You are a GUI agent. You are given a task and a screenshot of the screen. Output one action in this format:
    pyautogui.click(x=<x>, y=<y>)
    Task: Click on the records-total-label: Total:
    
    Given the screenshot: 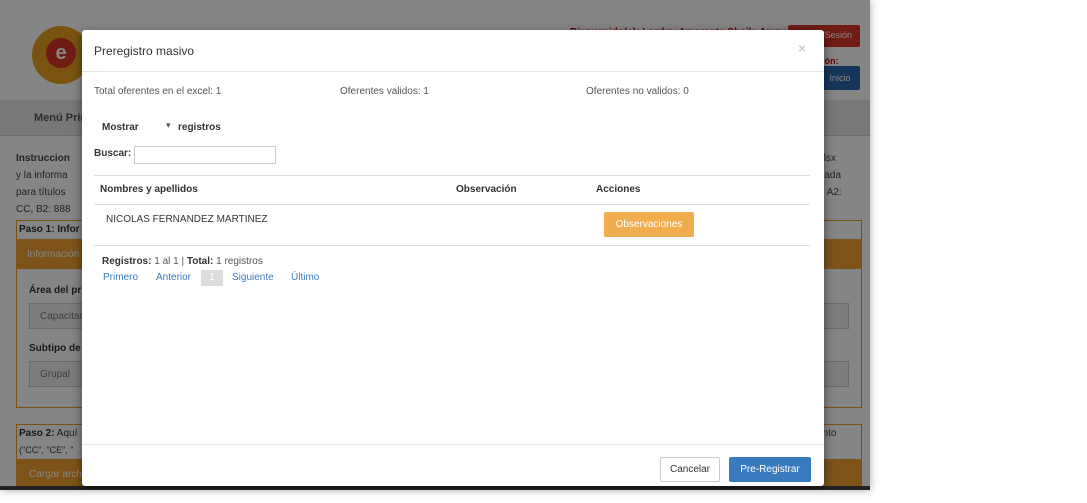 What is the action you would take?
    pyautogui.click(x=200, y=261)
    